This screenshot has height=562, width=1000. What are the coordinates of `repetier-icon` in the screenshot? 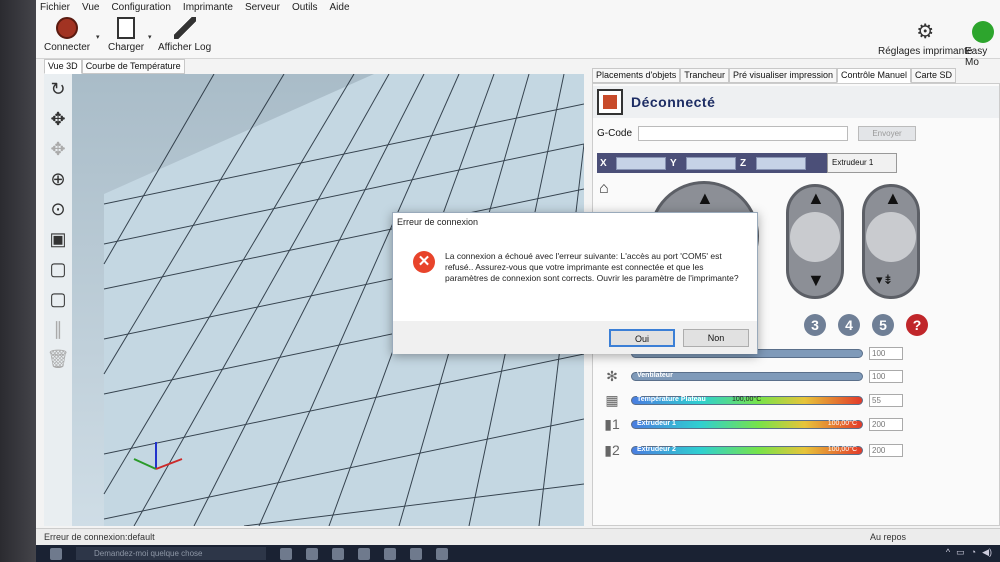 It's located at (442, 553).